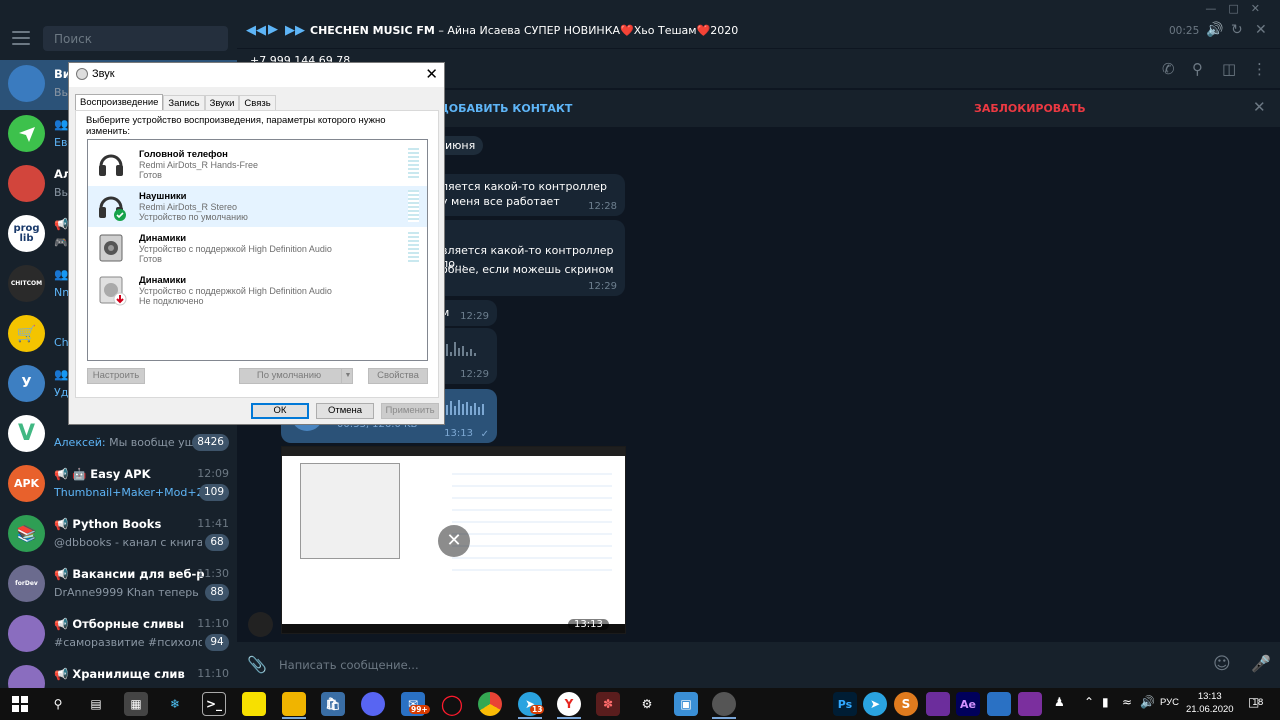 The height and width of the screenshot is (720, 1280). I want to click on photoshop-icon: Ps, so click(845, 704).